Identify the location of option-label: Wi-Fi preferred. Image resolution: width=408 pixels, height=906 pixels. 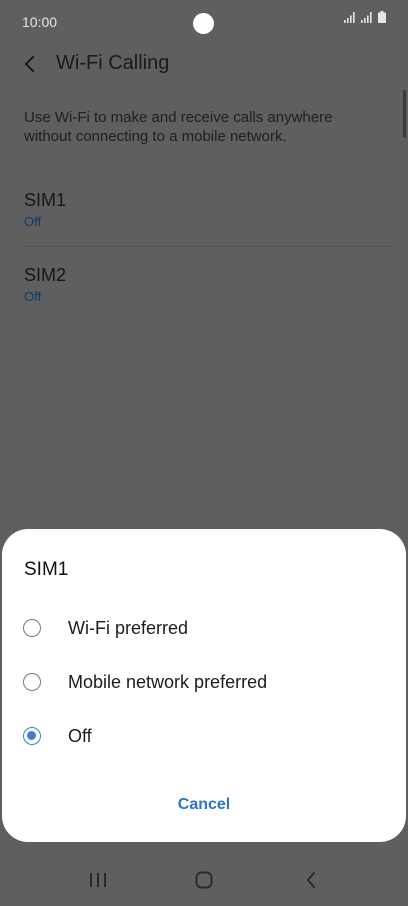
(128, 627).